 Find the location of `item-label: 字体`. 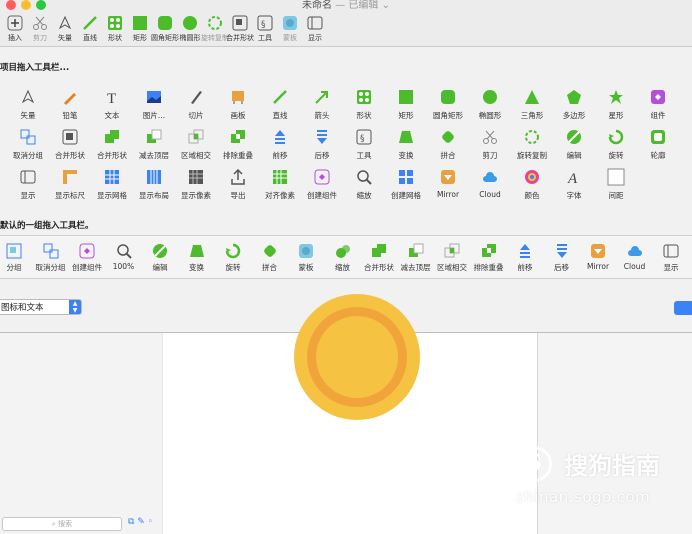

item-label: 字体 is located at coordinates (574, 195).